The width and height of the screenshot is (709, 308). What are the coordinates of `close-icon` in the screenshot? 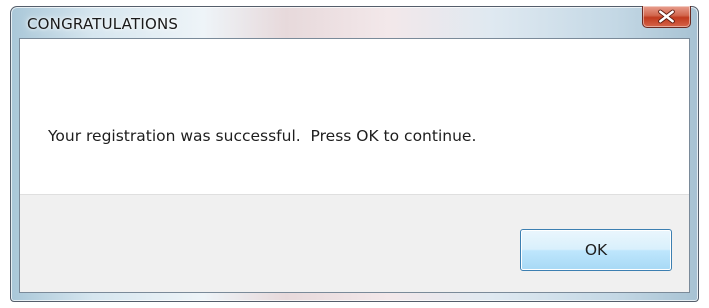 It's located at (666, 16).